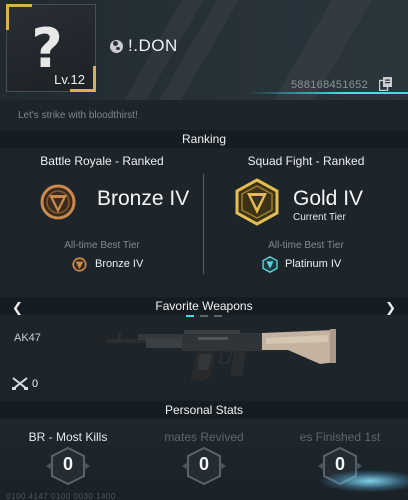 The image size is (408, 500). What do you see at coordinates (319, 217) in the screenshot?
I see `squad-fight-tier-note: Current Tier` at bounding box center [319, 217].